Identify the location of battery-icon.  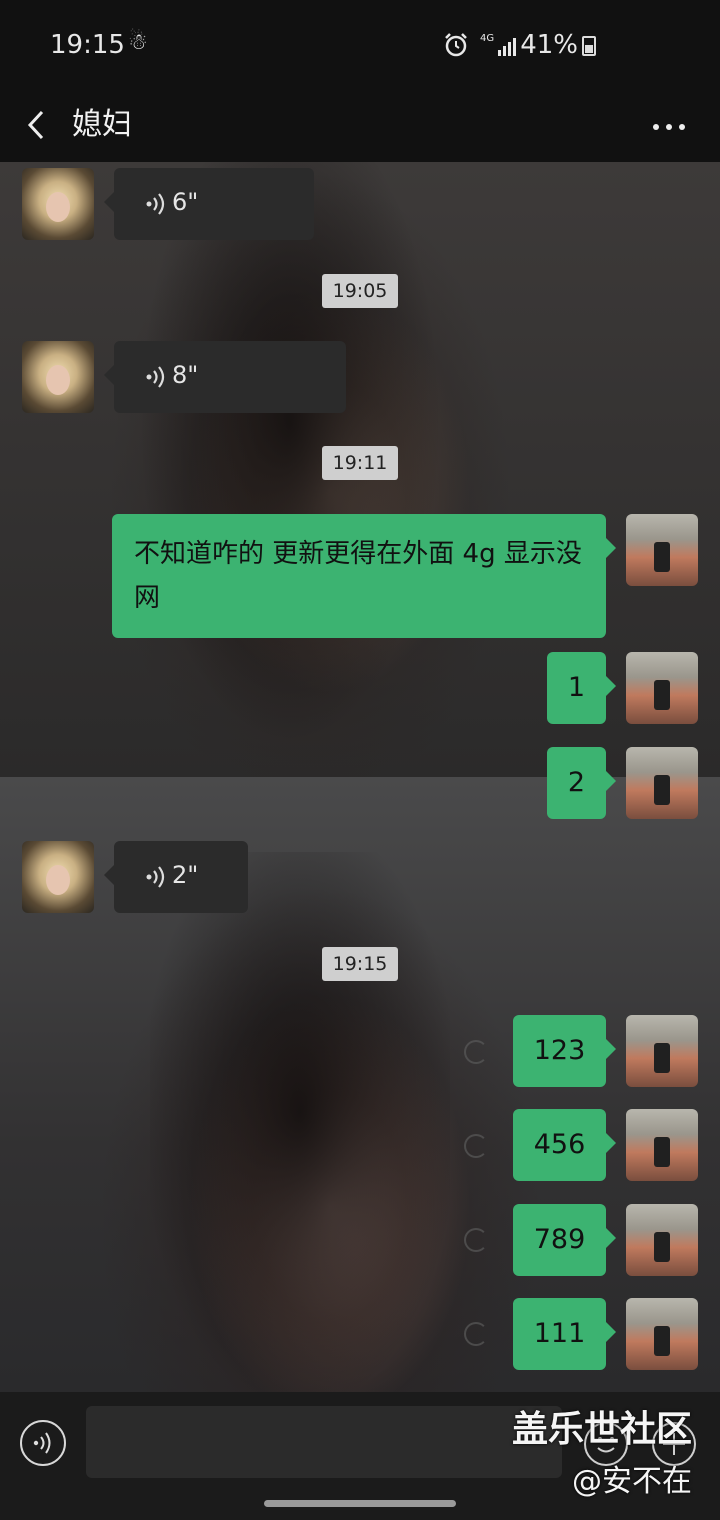
(589, 46).